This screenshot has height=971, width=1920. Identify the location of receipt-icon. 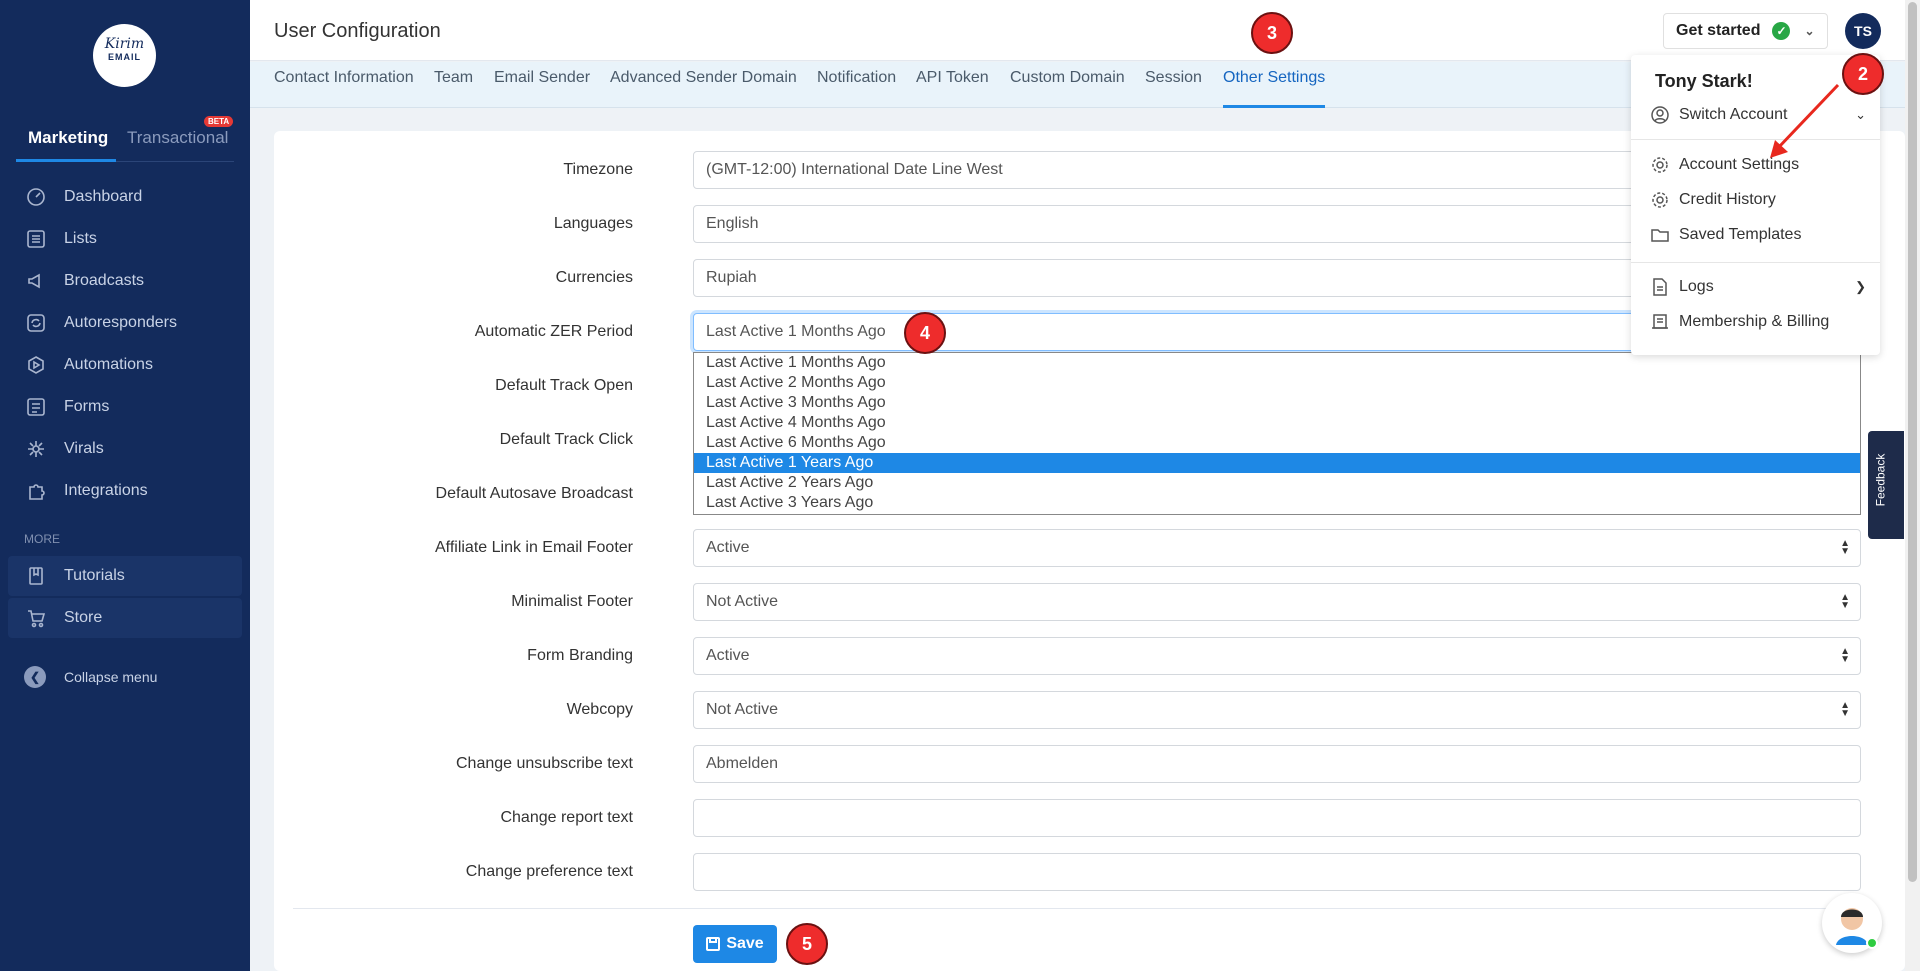
(1660, 321).